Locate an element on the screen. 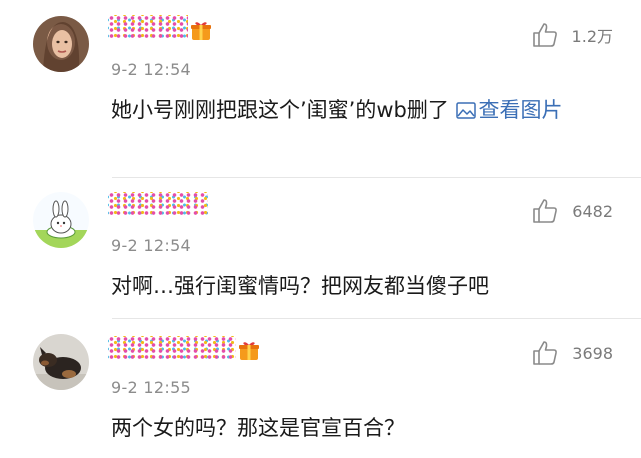 This screenshot has width=641, height=458. view-image-label: 查看图片 is located at coordinates (520, 110).